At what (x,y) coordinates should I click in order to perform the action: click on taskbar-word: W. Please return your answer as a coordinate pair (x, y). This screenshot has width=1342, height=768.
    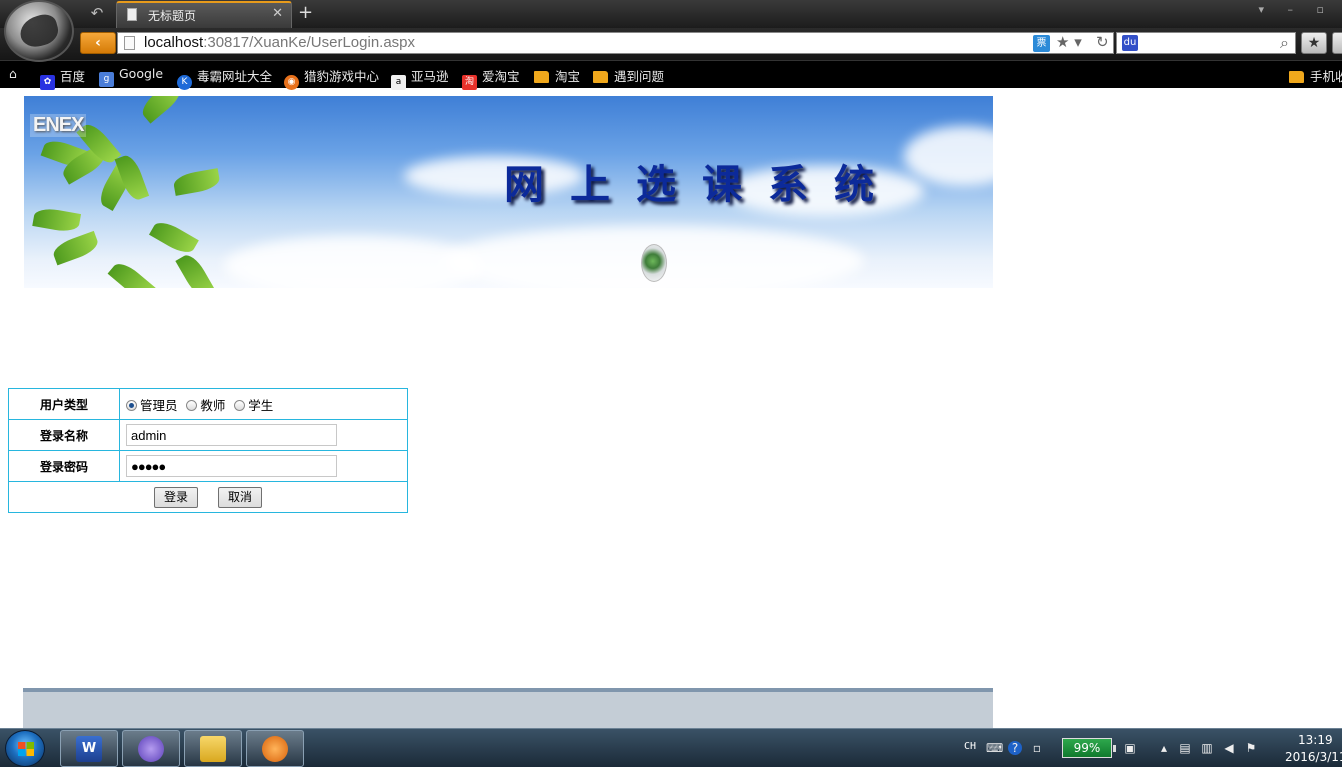
    Looking at the image, I should click on (89, 748).